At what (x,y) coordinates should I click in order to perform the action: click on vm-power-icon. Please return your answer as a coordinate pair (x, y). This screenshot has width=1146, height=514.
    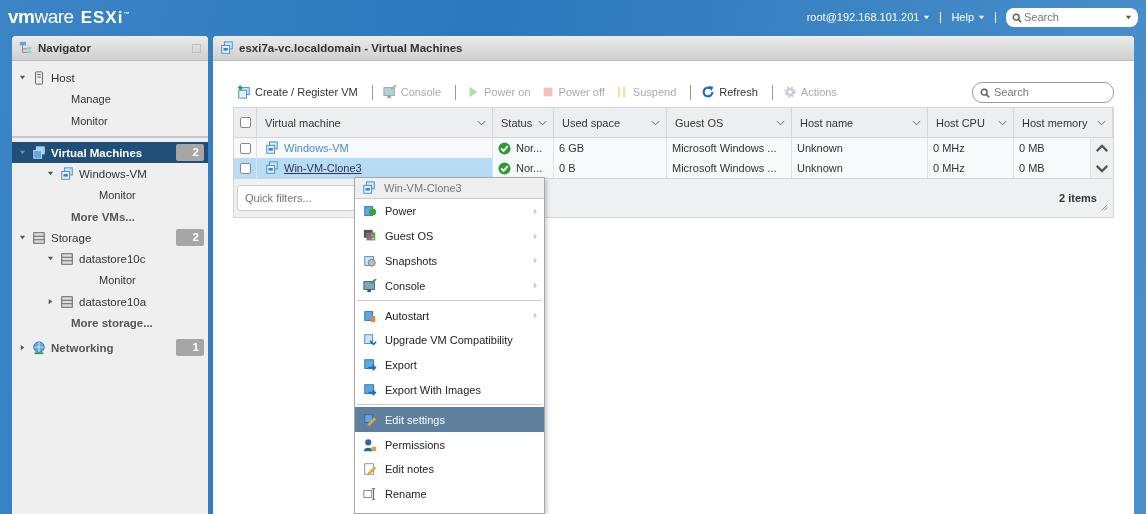
    Looking at the image, I should click on (370, 211).